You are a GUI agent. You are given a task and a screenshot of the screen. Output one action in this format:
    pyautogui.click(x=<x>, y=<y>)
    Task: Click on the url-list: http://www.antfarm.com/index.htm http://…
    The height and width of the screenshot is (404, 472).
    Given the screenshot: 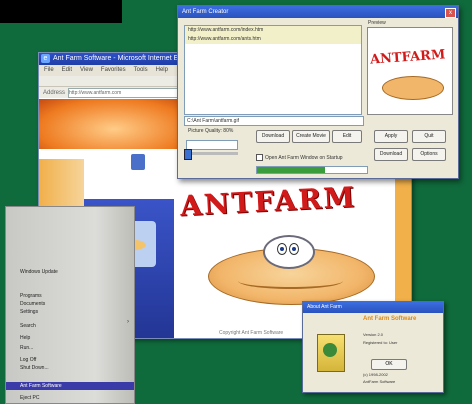 What is the action you would take?
    pyautogui.click(x=273, y=70)
    